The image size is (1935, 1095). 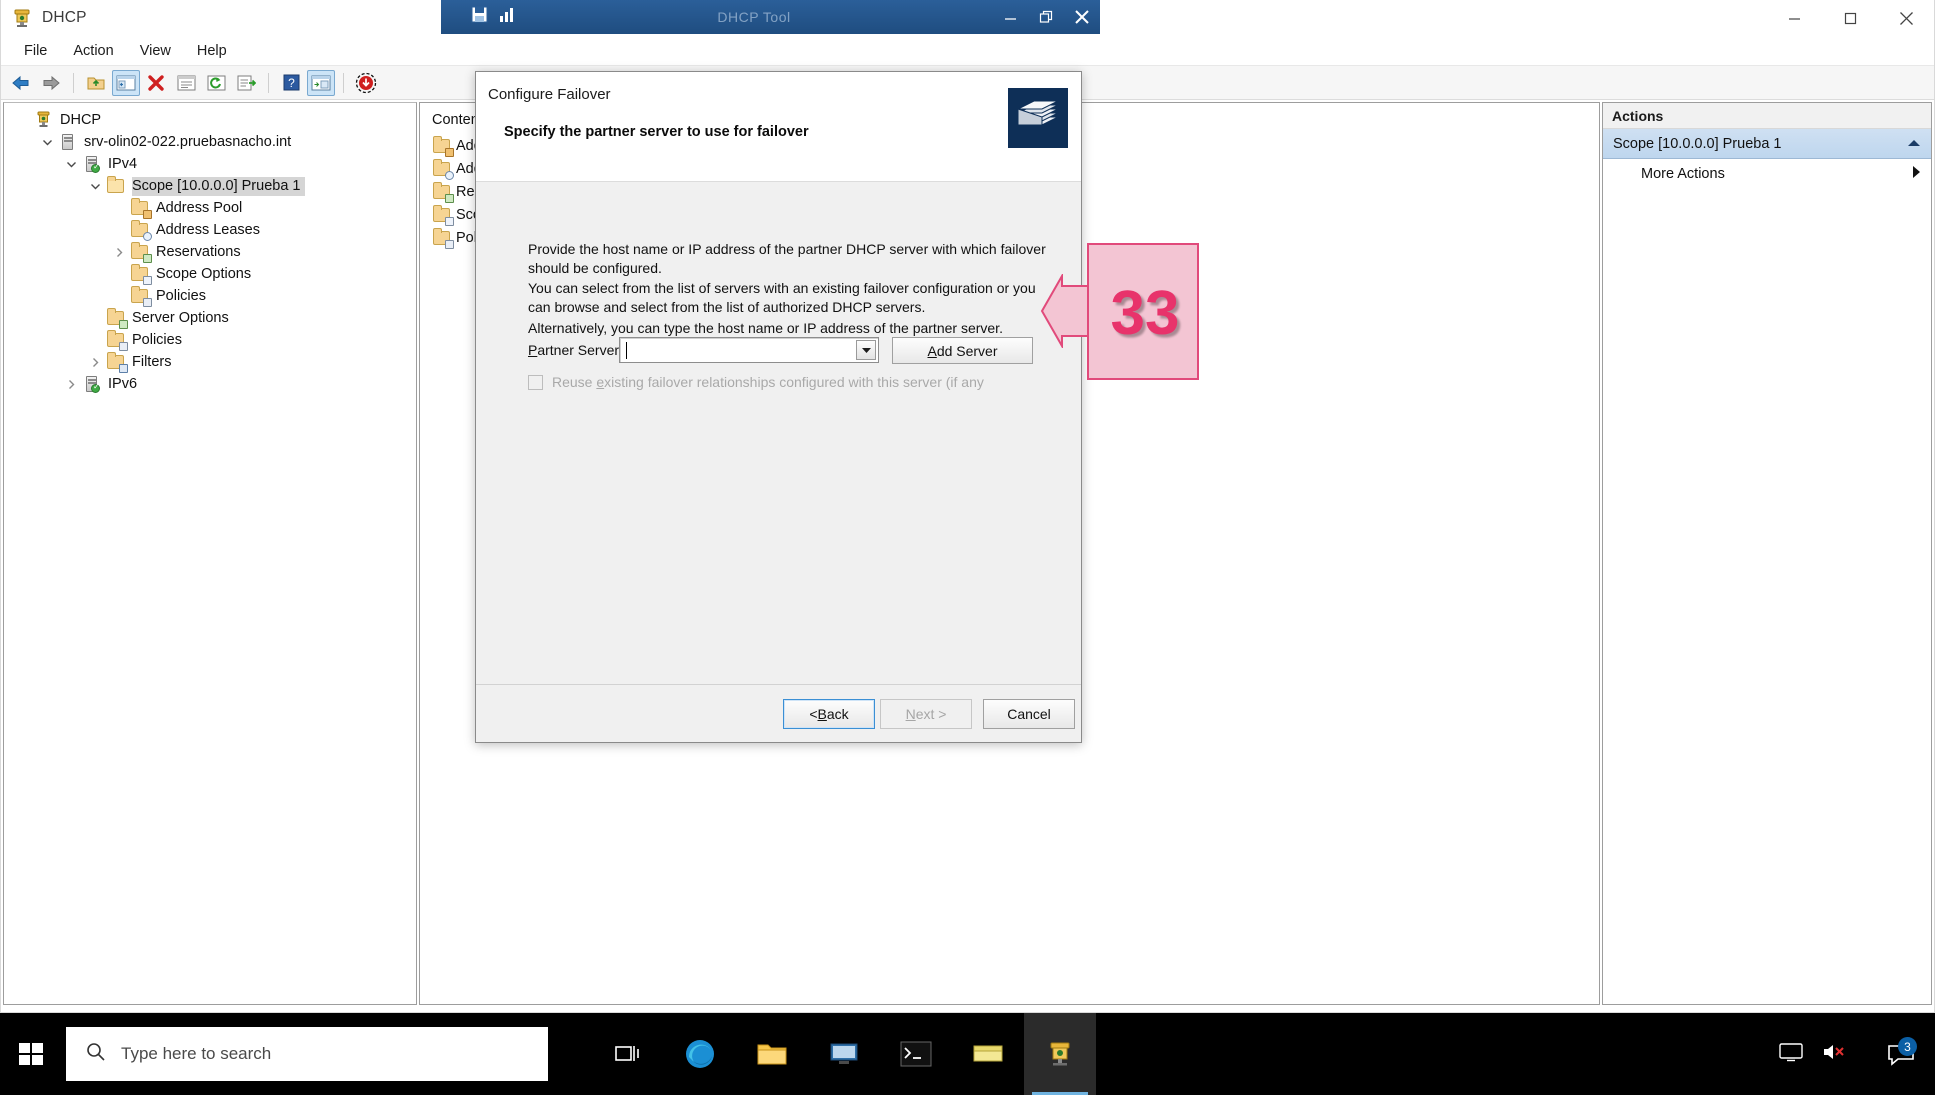 What do you see at coordinates (967, 350) in the screenshot?
I see `add-server-label: dd Server` at bounding box center [967, 350].